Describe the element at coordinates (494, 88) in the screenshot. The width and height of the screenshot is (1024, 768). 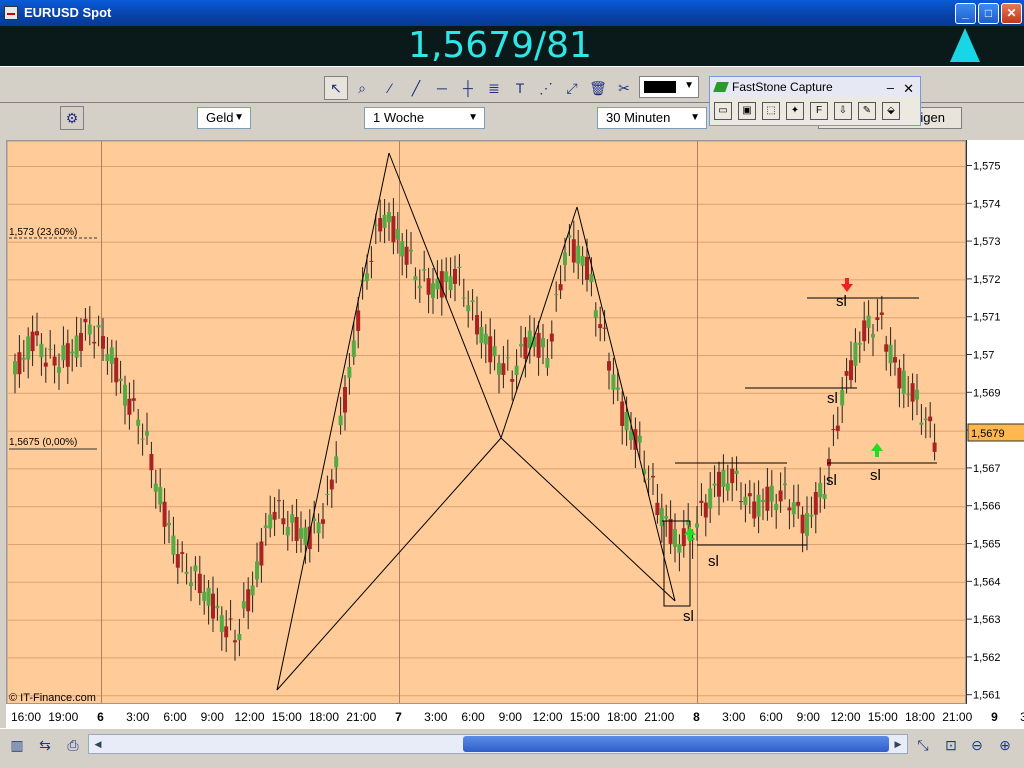
I see `fibonacci-icon: ≣` at that location.